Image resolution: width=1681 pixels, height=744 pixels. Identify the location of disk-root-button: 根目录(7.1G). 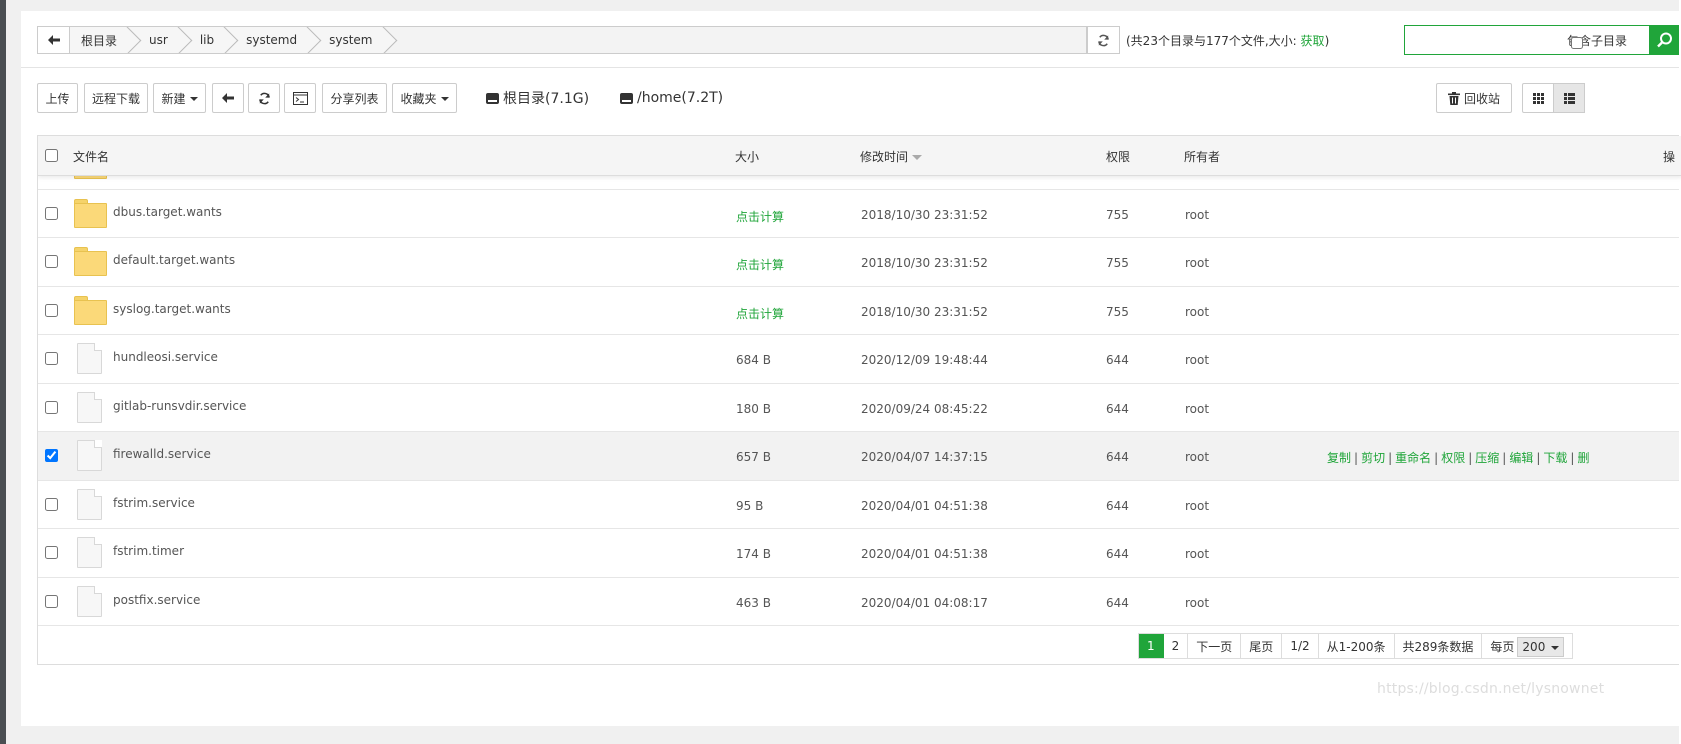
(537, 98).